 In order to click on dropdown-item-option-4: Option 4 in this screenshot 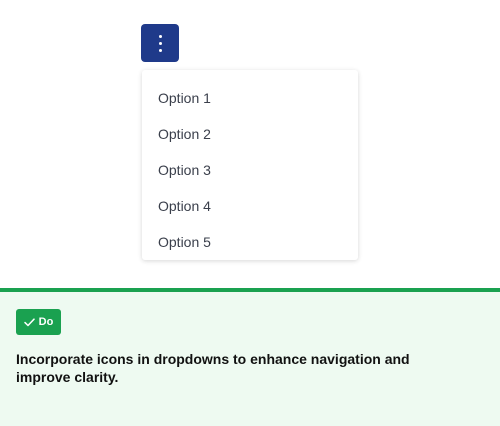, I will do `click(250, 206)`.